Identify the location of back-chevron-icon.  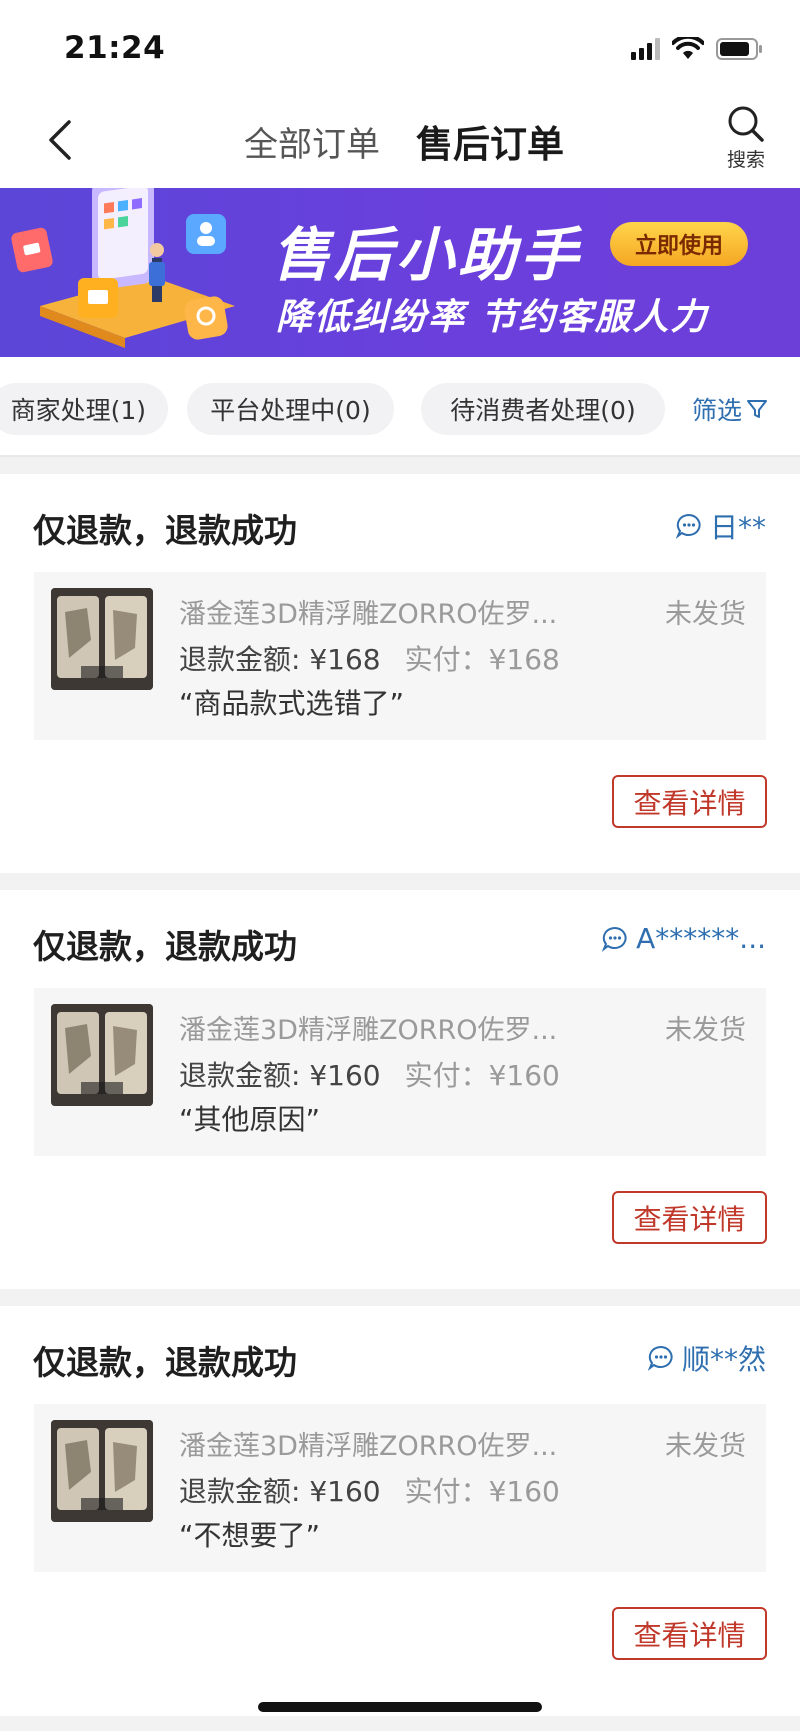
(60, 140).